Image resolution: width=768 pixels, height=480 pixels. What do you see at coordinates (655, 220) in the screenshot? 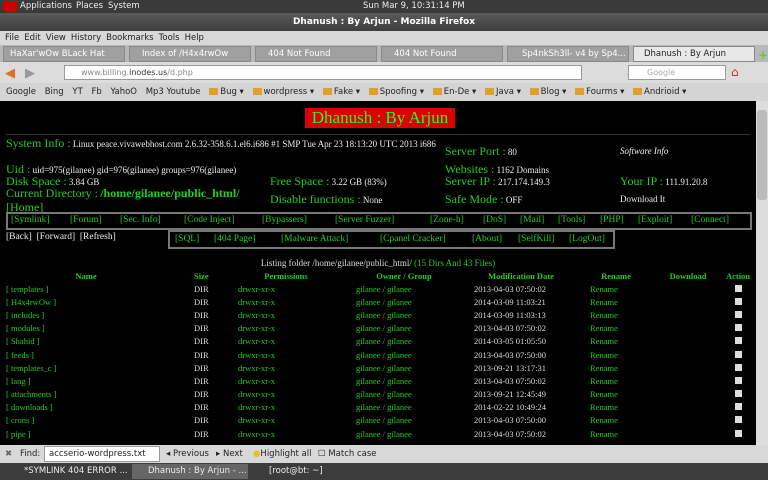
I see `nav-exploit: [Exploit]` at bounding box center [655, 220].